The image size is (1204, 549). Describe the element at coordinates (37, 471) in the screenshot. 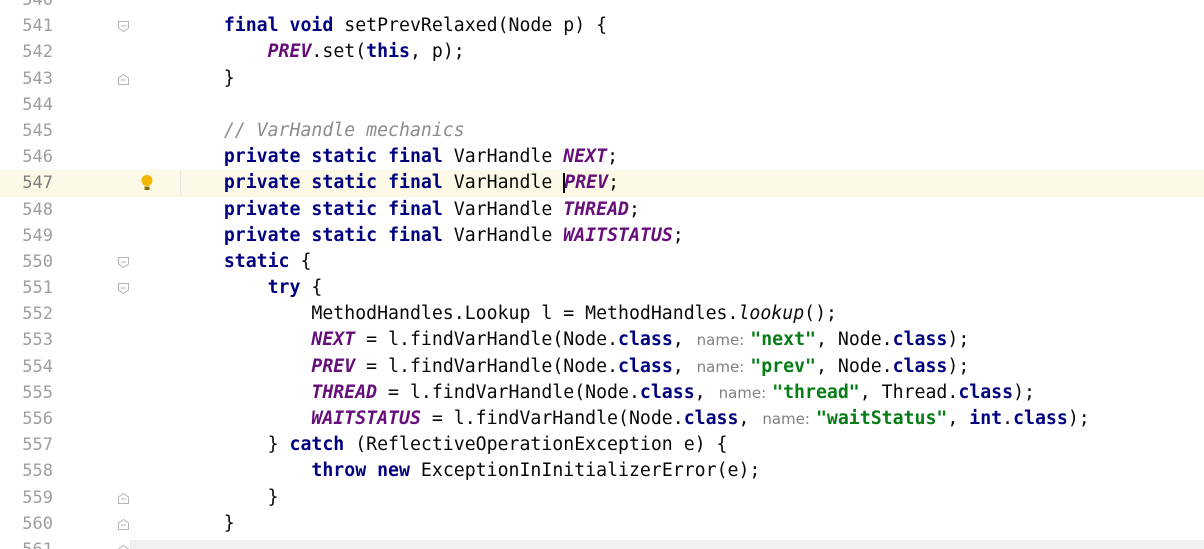

I see `line-number: 558` at that location.